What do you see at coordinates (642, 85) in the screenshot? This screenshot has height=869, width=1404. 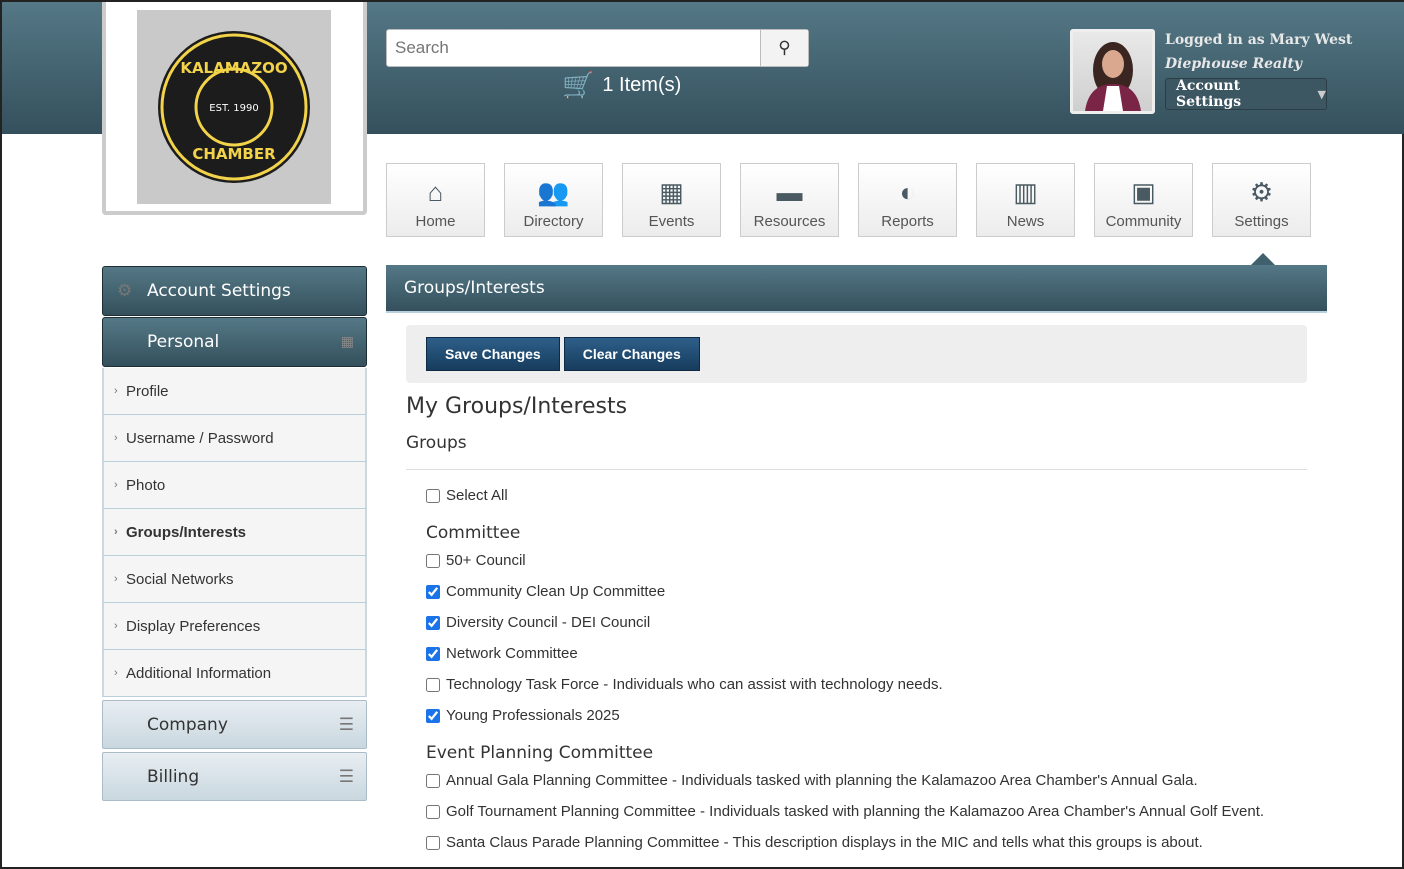 I see `cart-count: 1 Item(s)` at bounding box center [642, 85].